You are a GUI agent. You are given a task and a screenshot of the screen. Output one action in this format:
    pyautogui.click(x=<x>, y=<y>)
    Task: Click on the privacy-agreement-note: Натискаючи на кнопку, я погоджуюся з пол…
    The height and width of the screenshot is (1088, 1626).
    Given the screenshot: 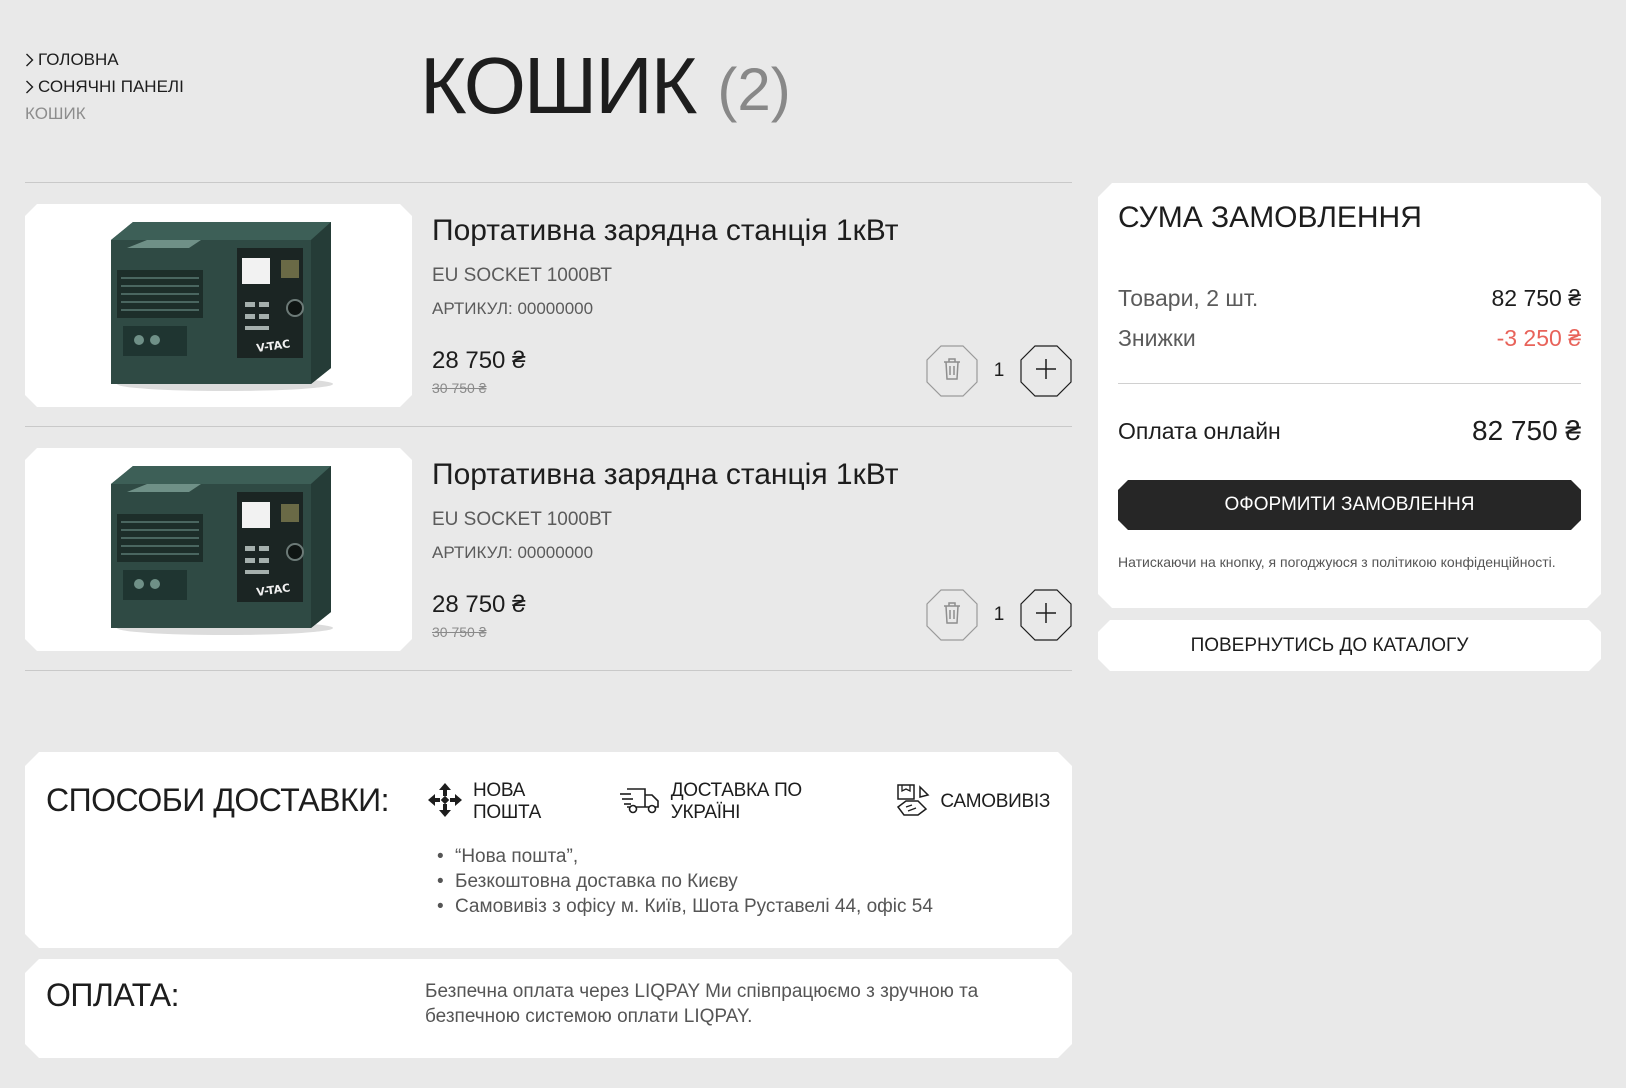 What is the action you would take?
    pyautogui.click(x=1337, y=562)
    